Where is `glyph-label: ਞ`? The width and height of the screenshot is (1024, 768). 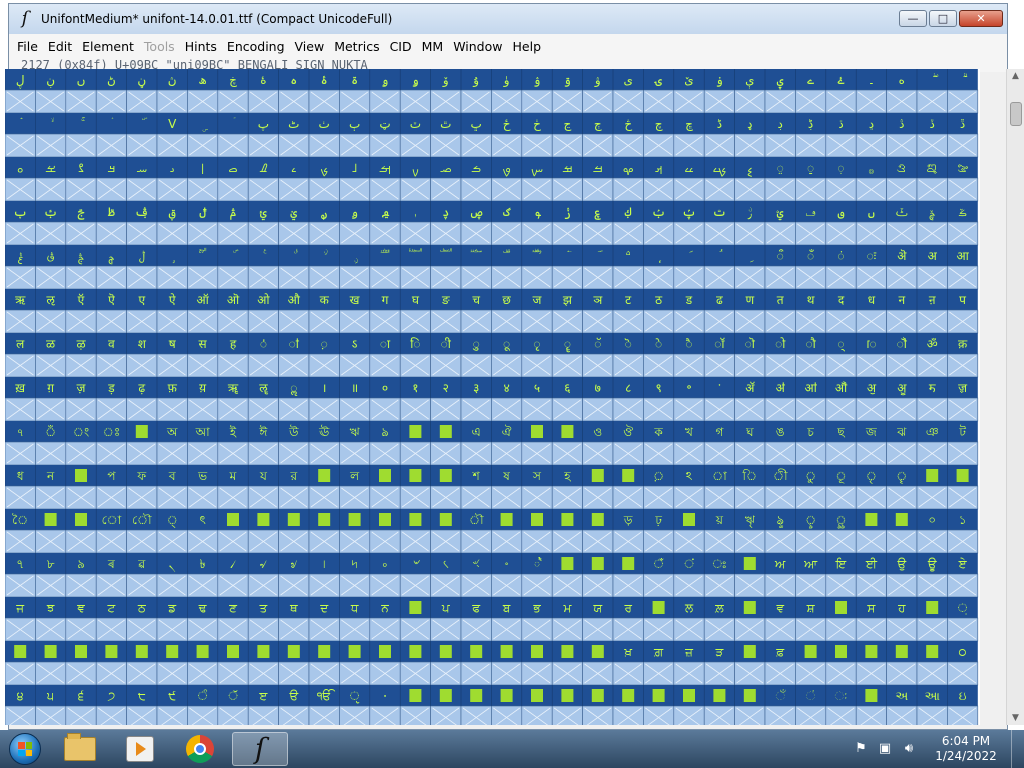
glyph-label: ਞ is located at coordinates (80, 608).